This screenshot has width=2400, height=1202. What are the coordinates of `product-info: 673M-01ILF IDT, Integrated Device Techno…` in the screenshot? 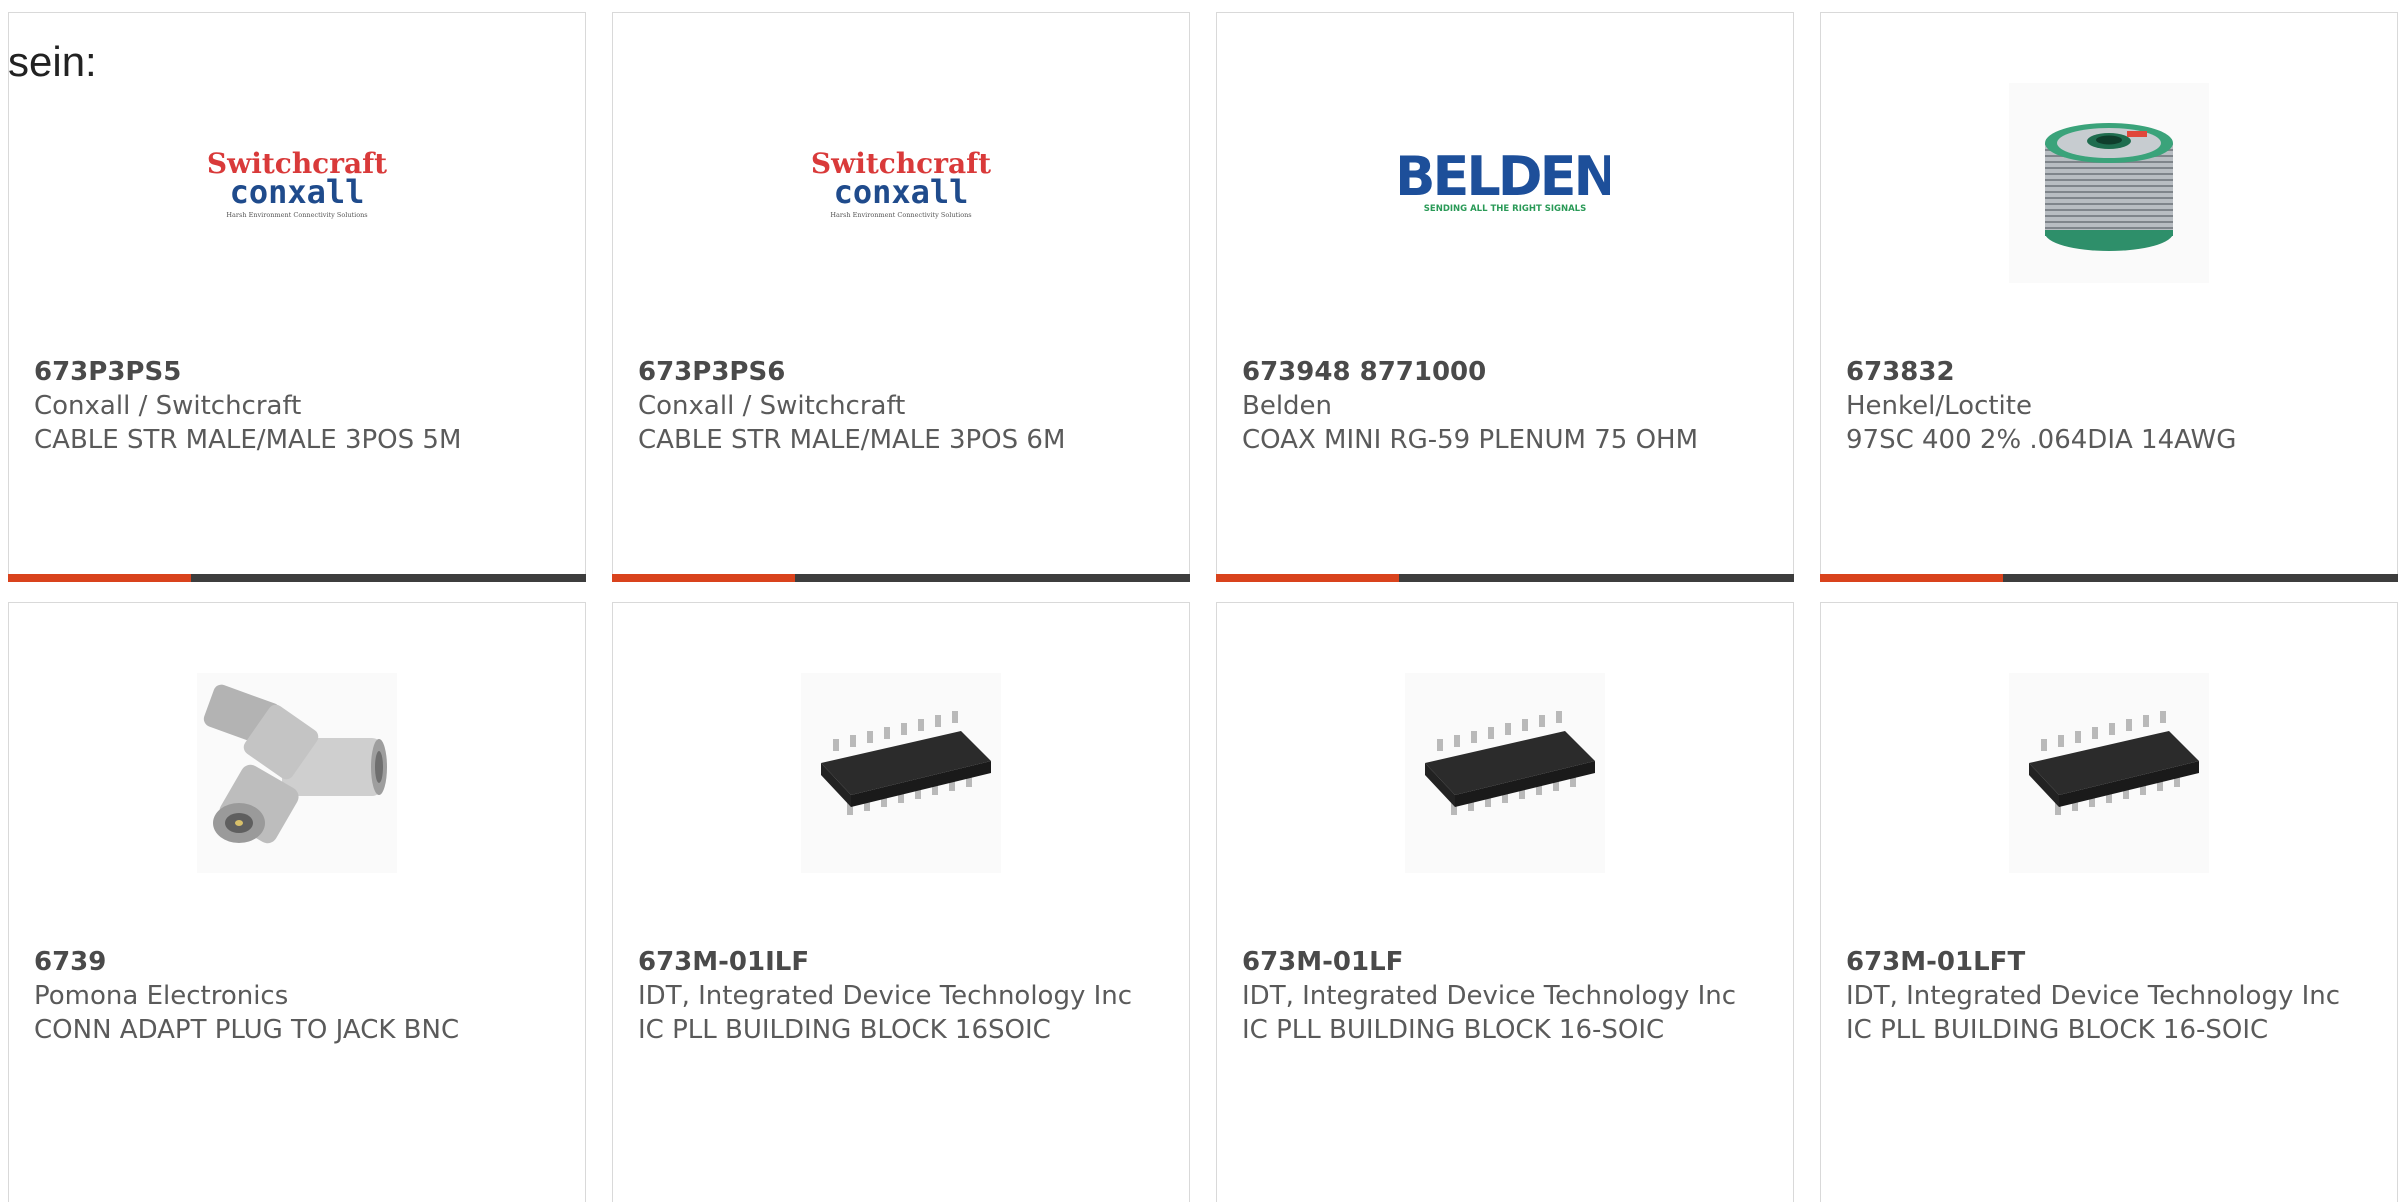 It's located at (901, 996).